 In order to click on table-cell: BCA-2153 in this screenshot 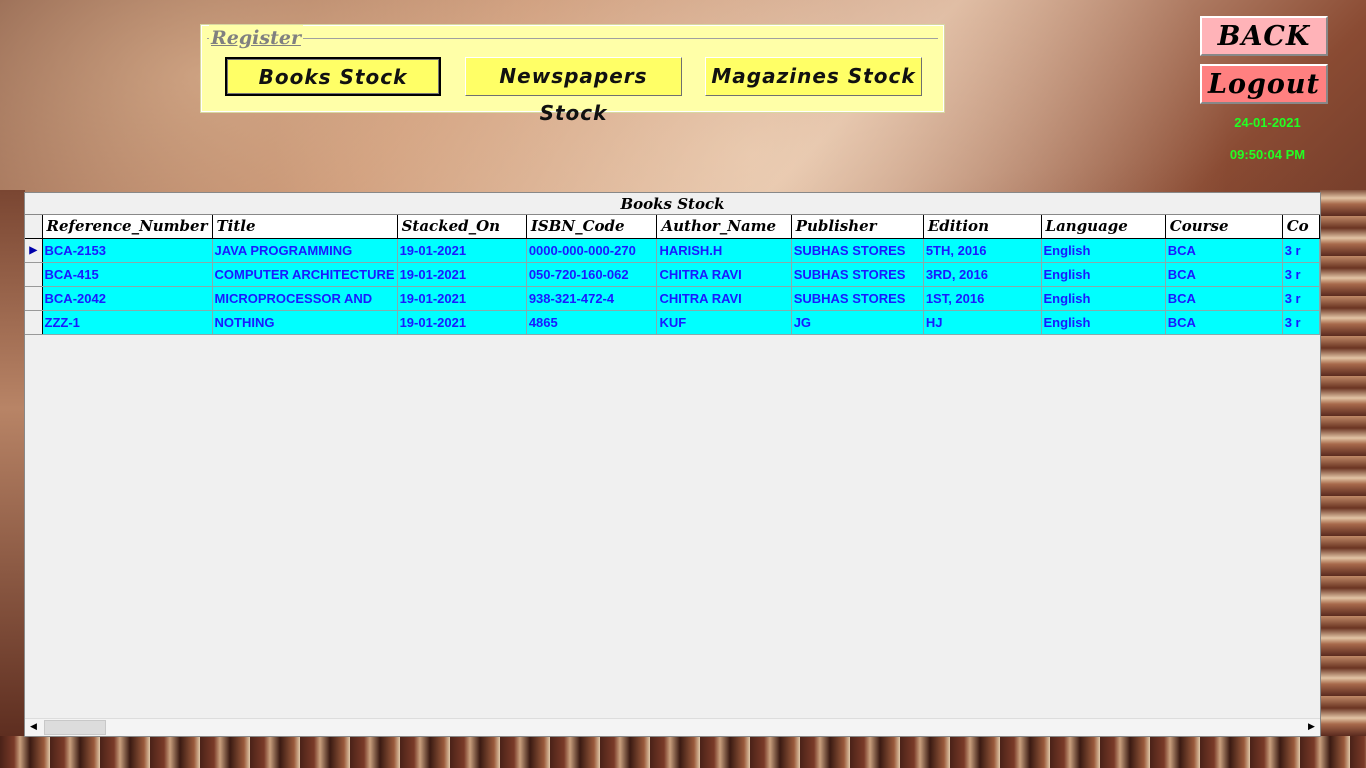, I will do `click(127, 250)`.